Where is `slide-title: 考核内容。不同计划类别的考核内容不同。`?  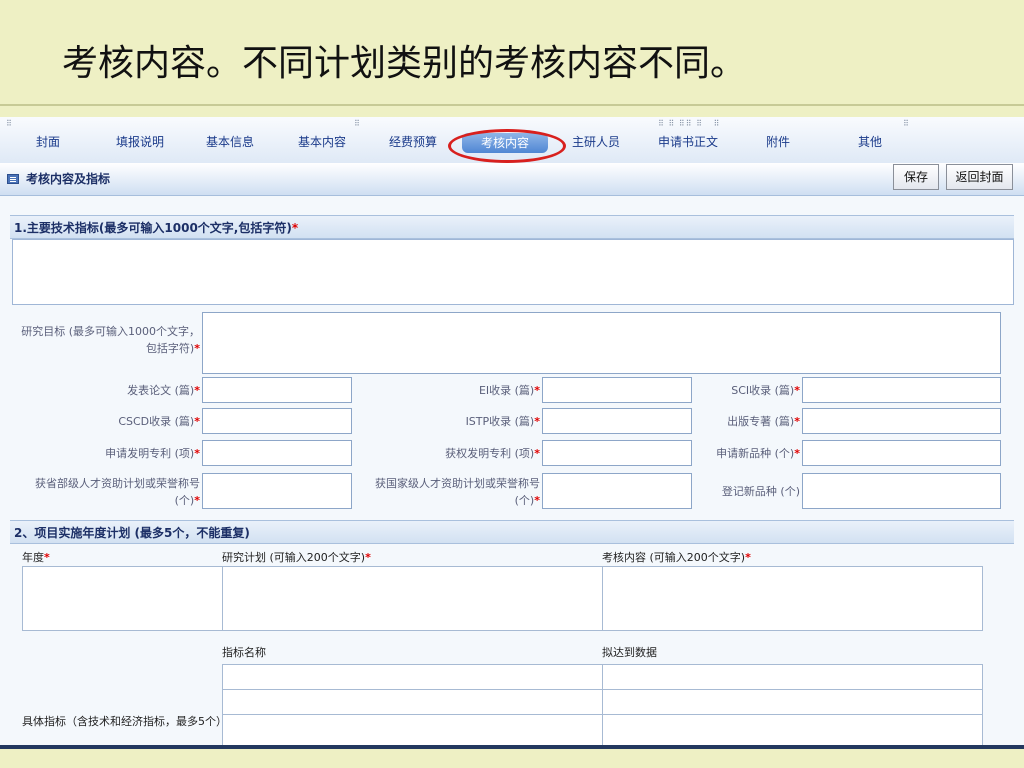
slide-title: 考核内容。不同计划类别的考核内容不同。 is located at coordinates (404, 63).